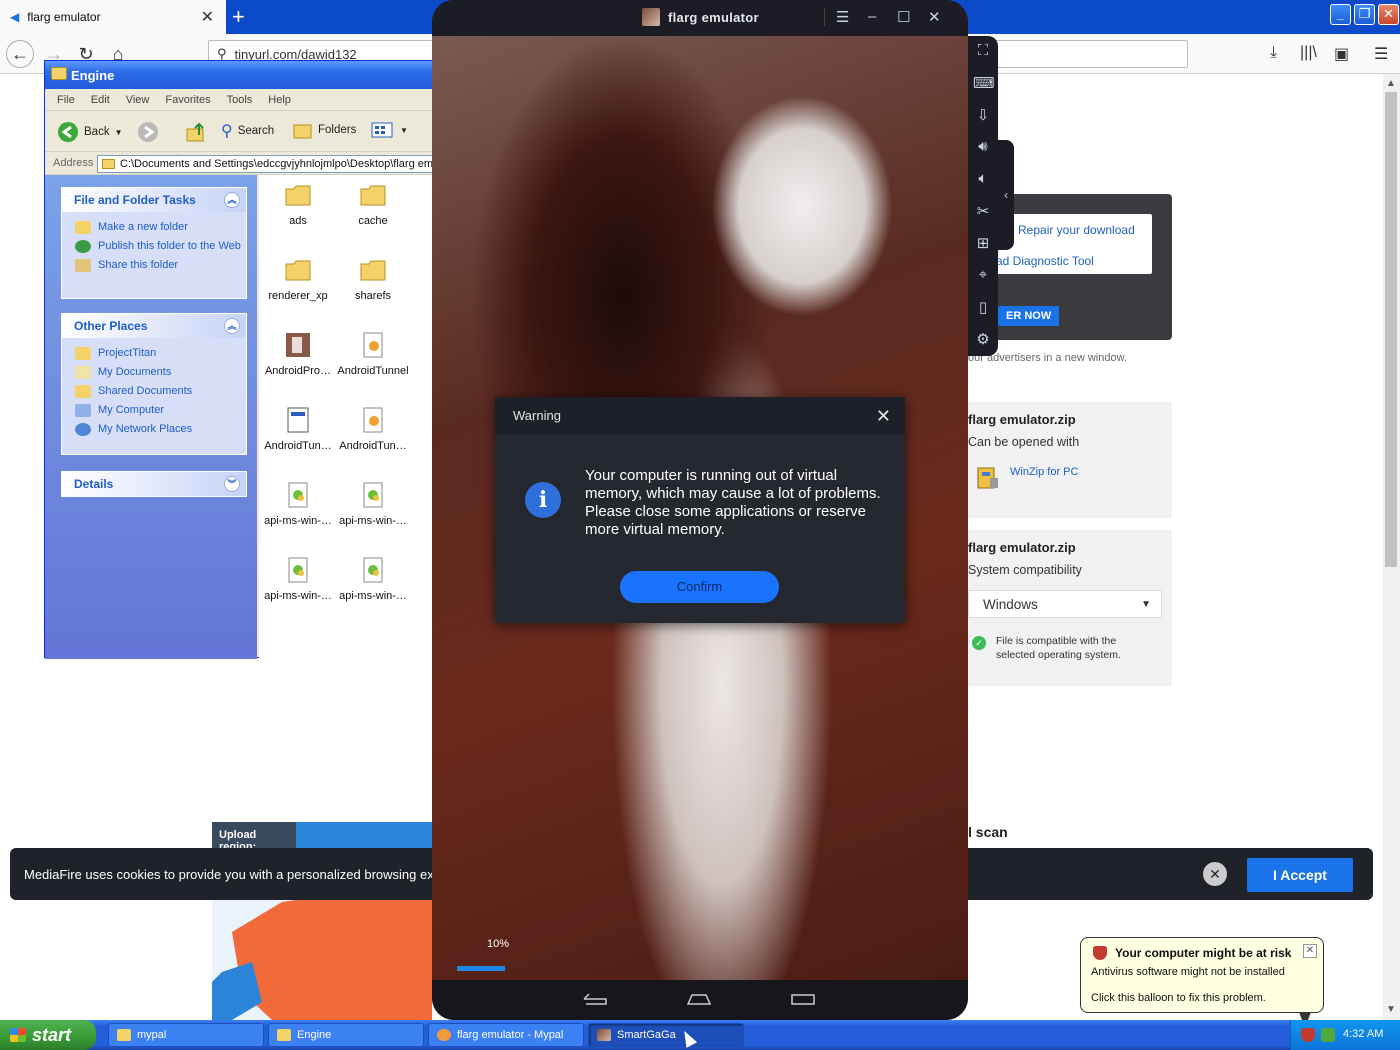  I want to click on screenshot-scissors-icon: ✂, so click(983, 212).